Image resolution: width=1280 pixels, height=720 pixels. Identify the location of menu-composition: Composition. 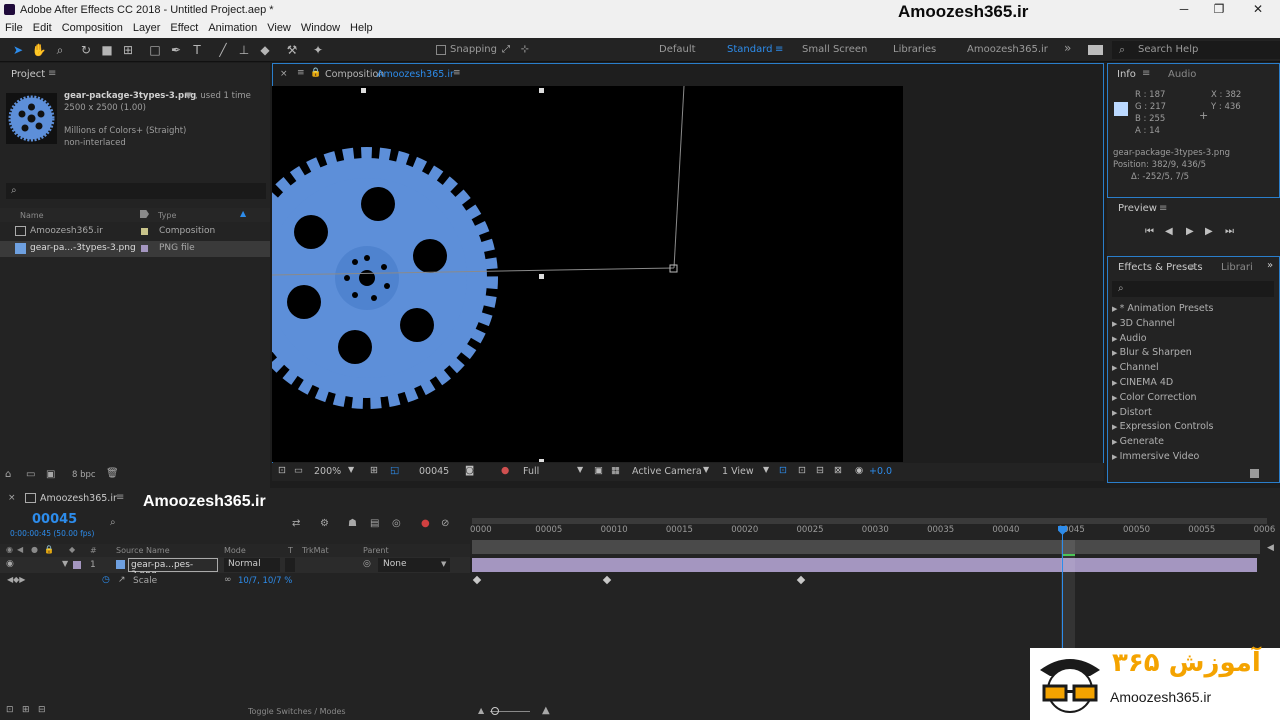
(92, 29).